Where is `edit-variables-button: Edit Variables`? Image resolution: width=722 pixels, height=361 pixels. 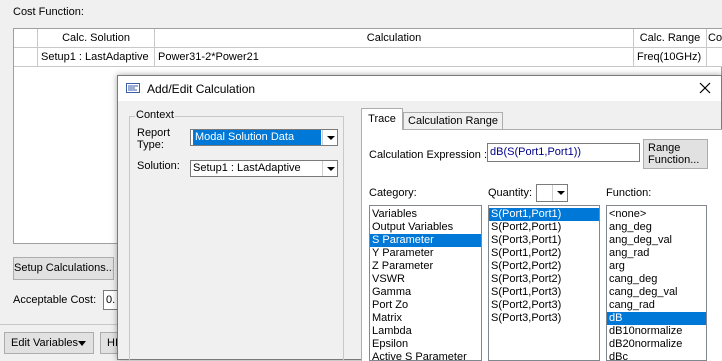
edit-variables-button: Edit Variables is located at coordinates (49, 343).